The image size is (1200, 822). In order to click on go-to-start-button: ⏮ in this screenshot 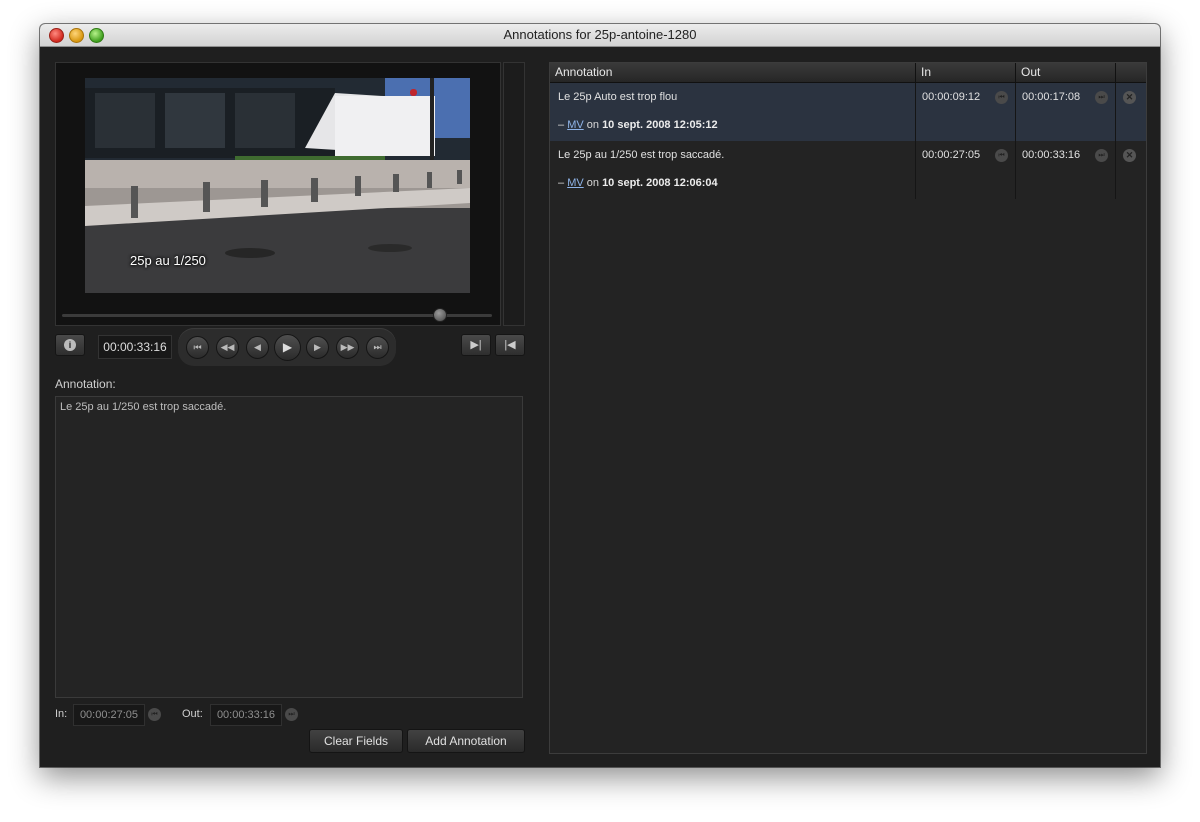, I will do `click(197, 347)`.